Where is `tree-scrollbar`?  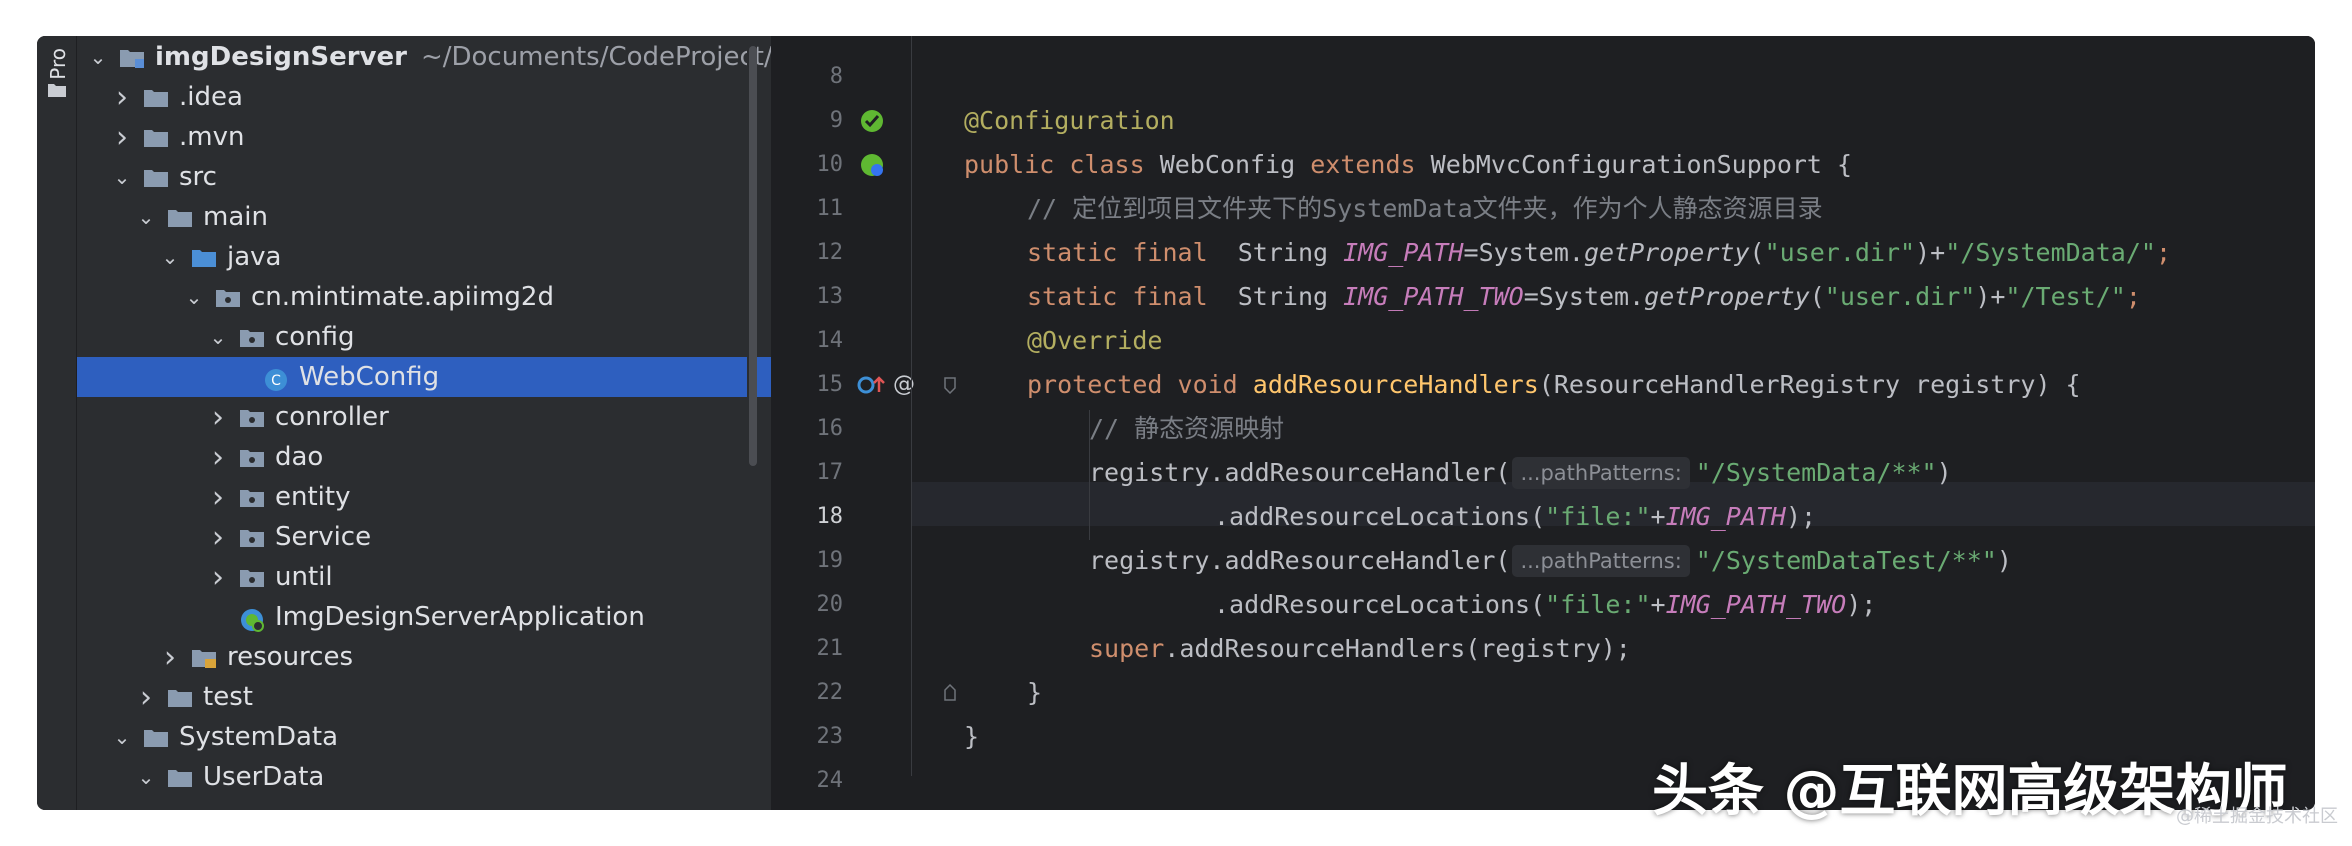 tree-scrollbar is located at coordinates (752, 423).